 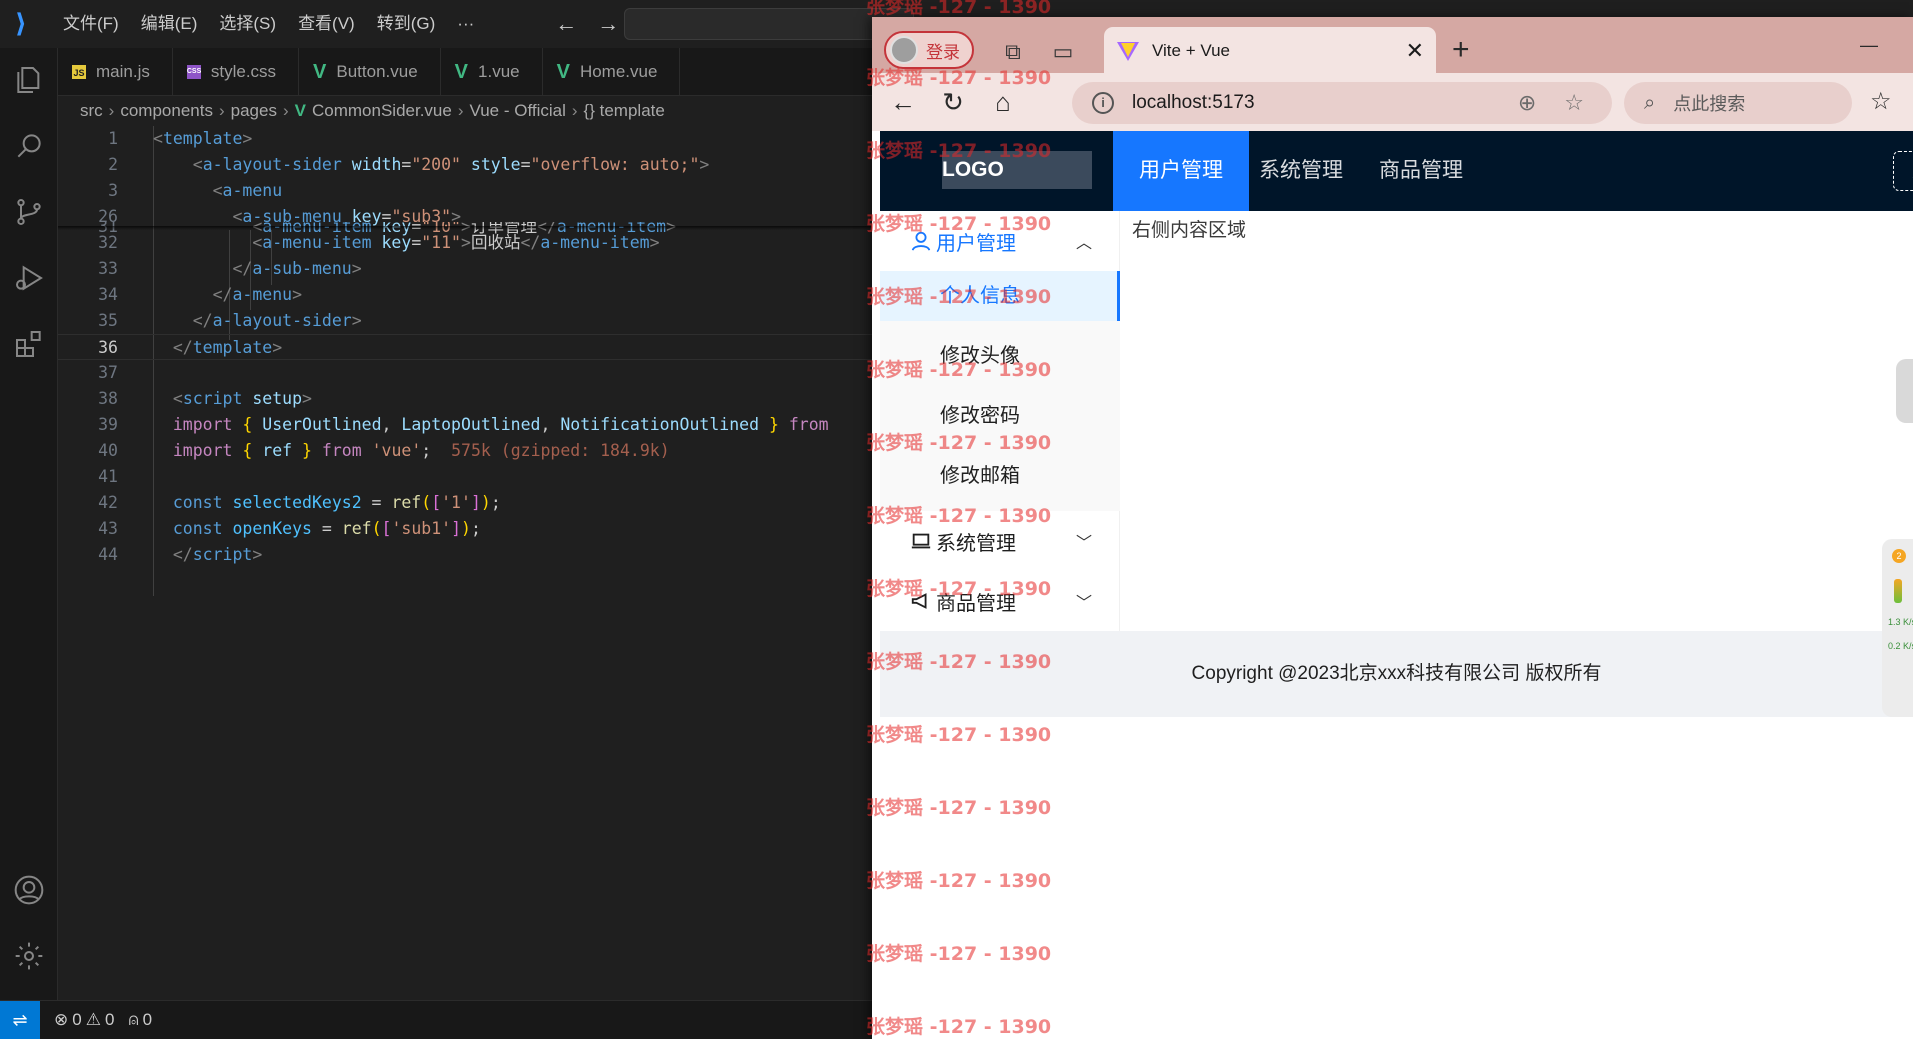 What do you see at coordinates (123, 71) in the screenshot?
I see `tab-label: main.js` at bounding box center [123, 71].